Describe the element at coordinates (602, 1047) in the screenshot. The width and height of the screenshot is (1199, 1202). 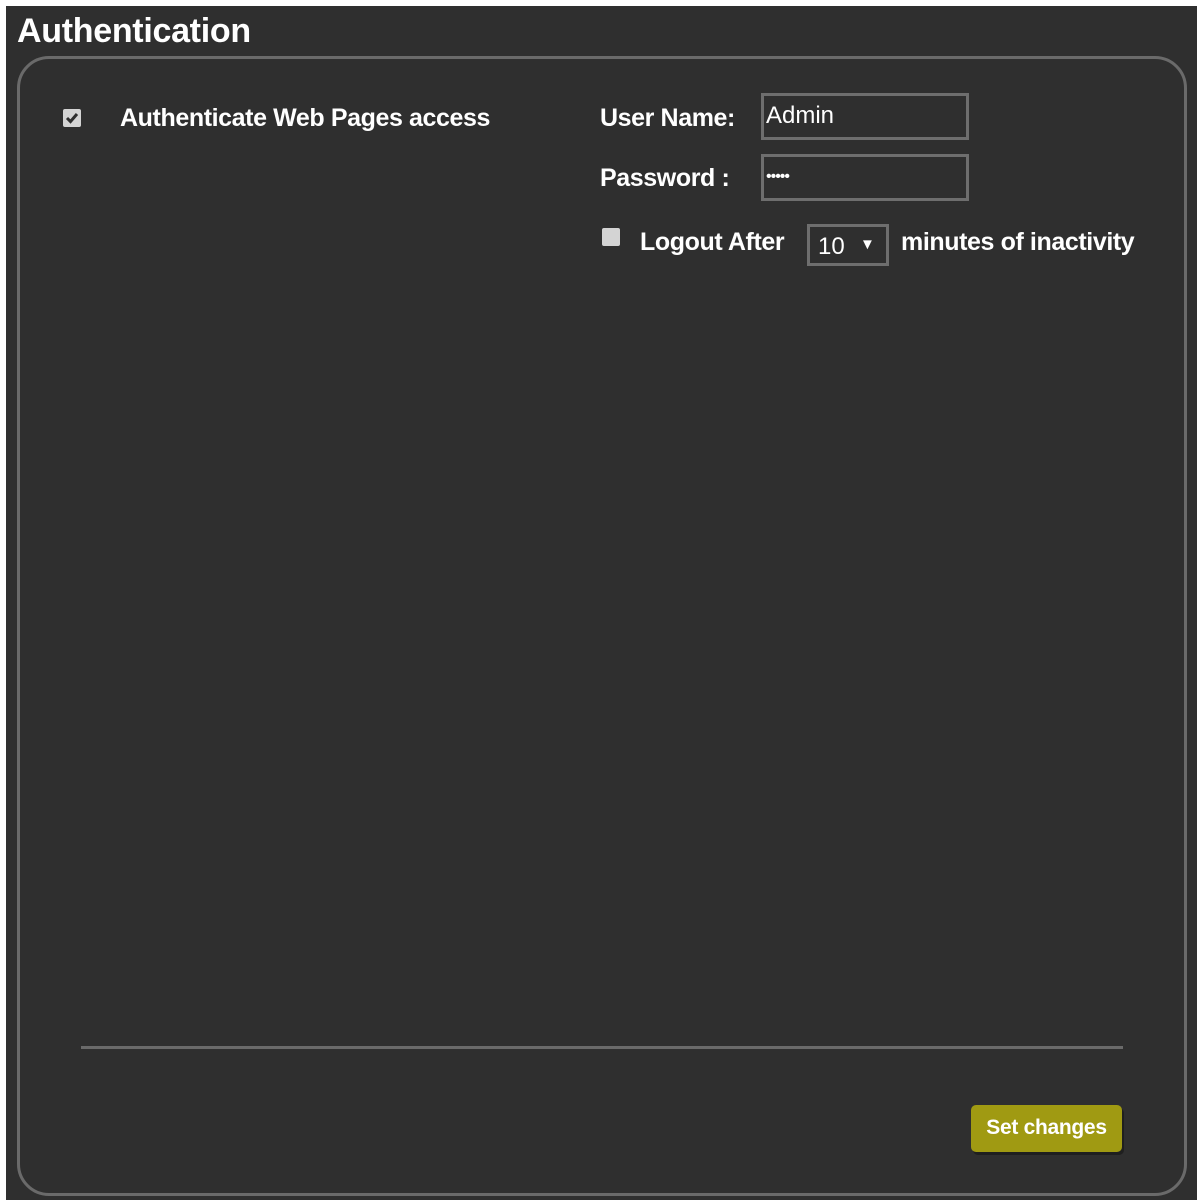
I see `divider` at that location.